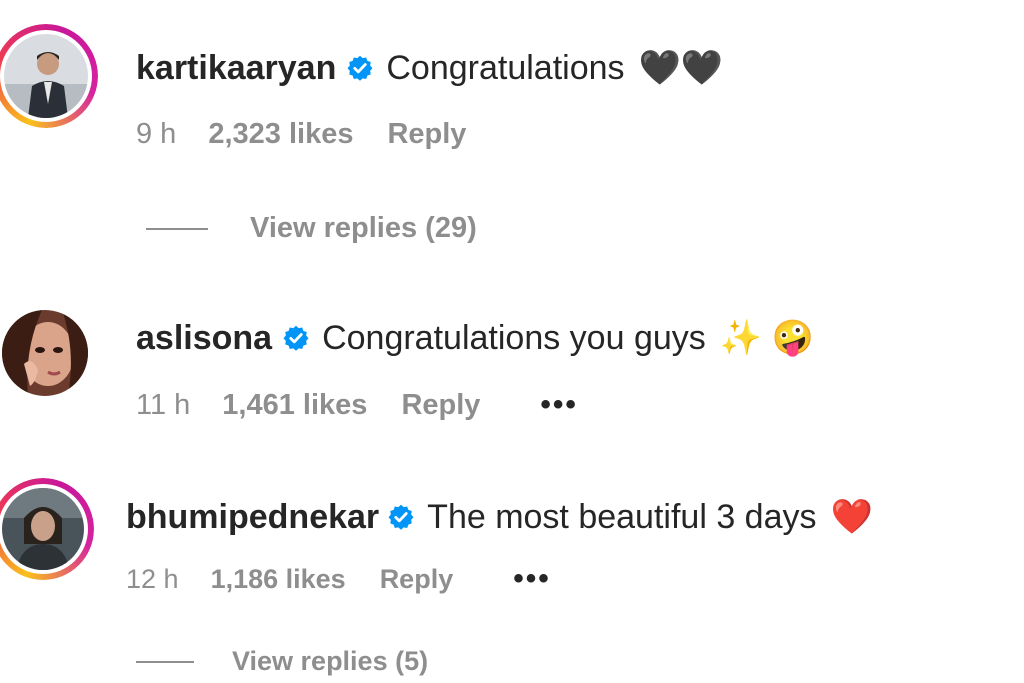 The height and width of the screenshot is (683, 1024). Describe the element at coordinates (766, 338) in the screenshot. I see `sparkles-zany-emoji: ✨ 🤪` at that location.